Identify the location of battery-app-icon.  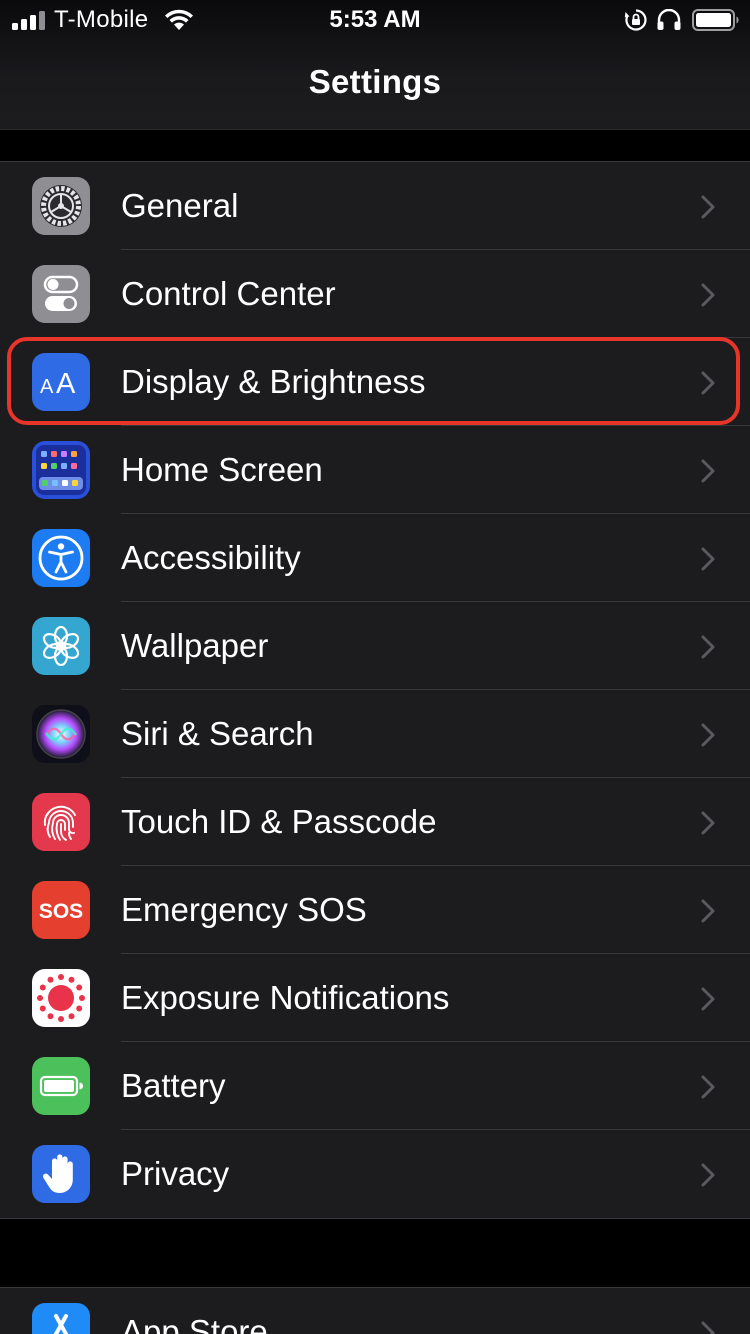
(61, 1086).